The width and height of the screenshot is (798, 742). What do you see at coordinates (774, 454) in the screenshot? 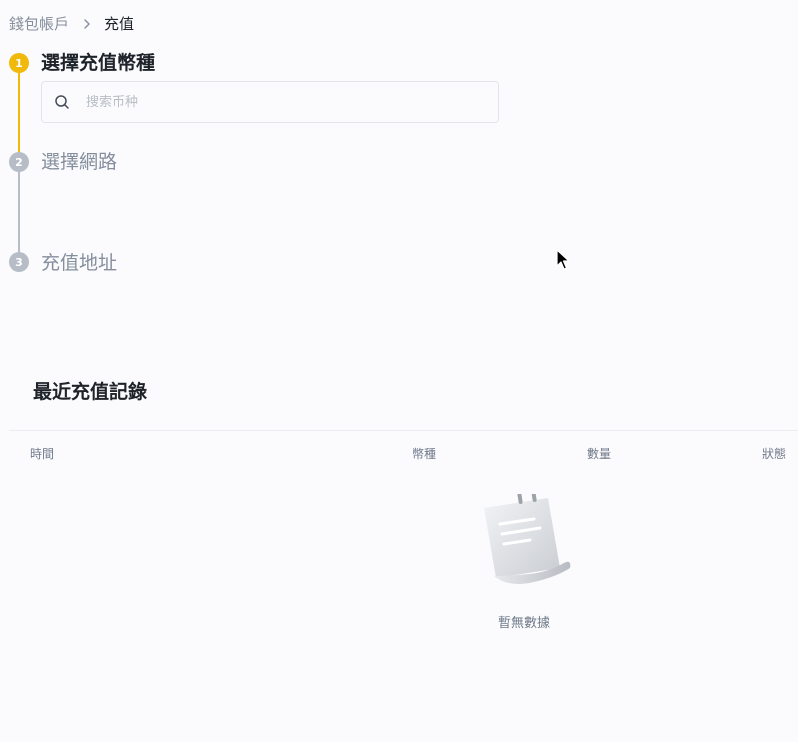
I see `column-header-status: 狀態` at bounding box center [774, 454].